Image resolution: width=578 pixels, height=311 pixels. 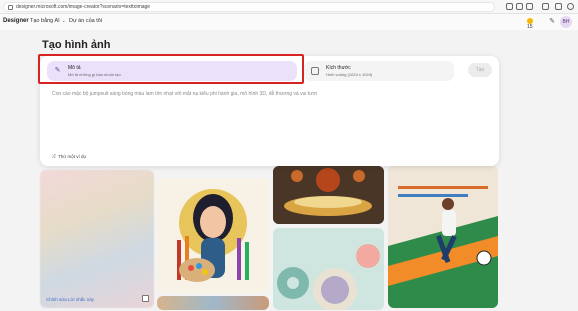 I want to click on nav-my-projects: Dự án của tôi, so click(x=85, y=21).